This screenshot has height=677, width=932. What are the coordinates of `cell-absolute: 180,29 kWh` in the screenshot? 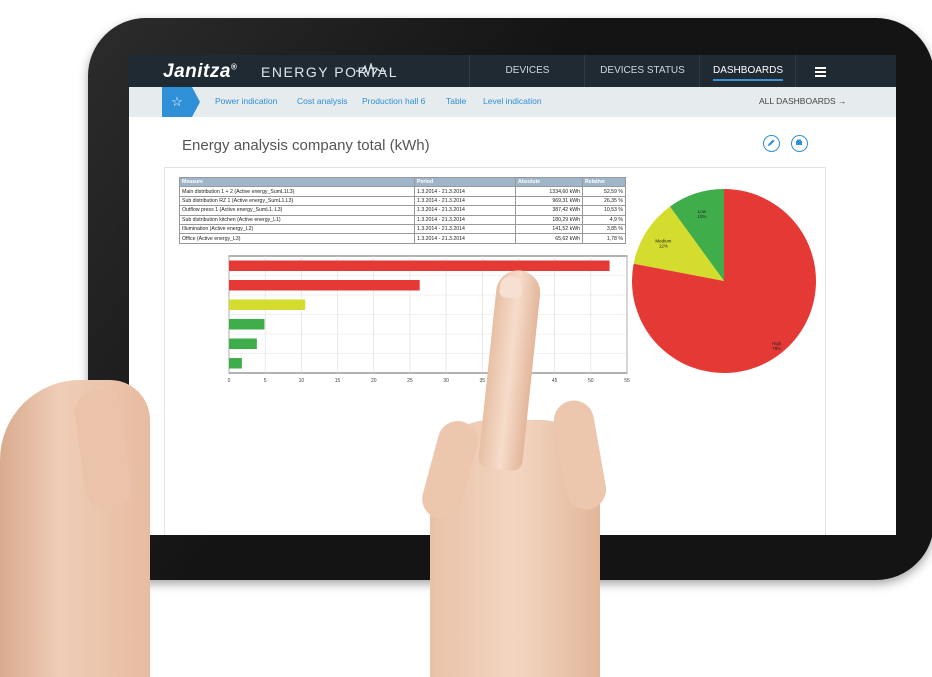 It's located at (549, 219).